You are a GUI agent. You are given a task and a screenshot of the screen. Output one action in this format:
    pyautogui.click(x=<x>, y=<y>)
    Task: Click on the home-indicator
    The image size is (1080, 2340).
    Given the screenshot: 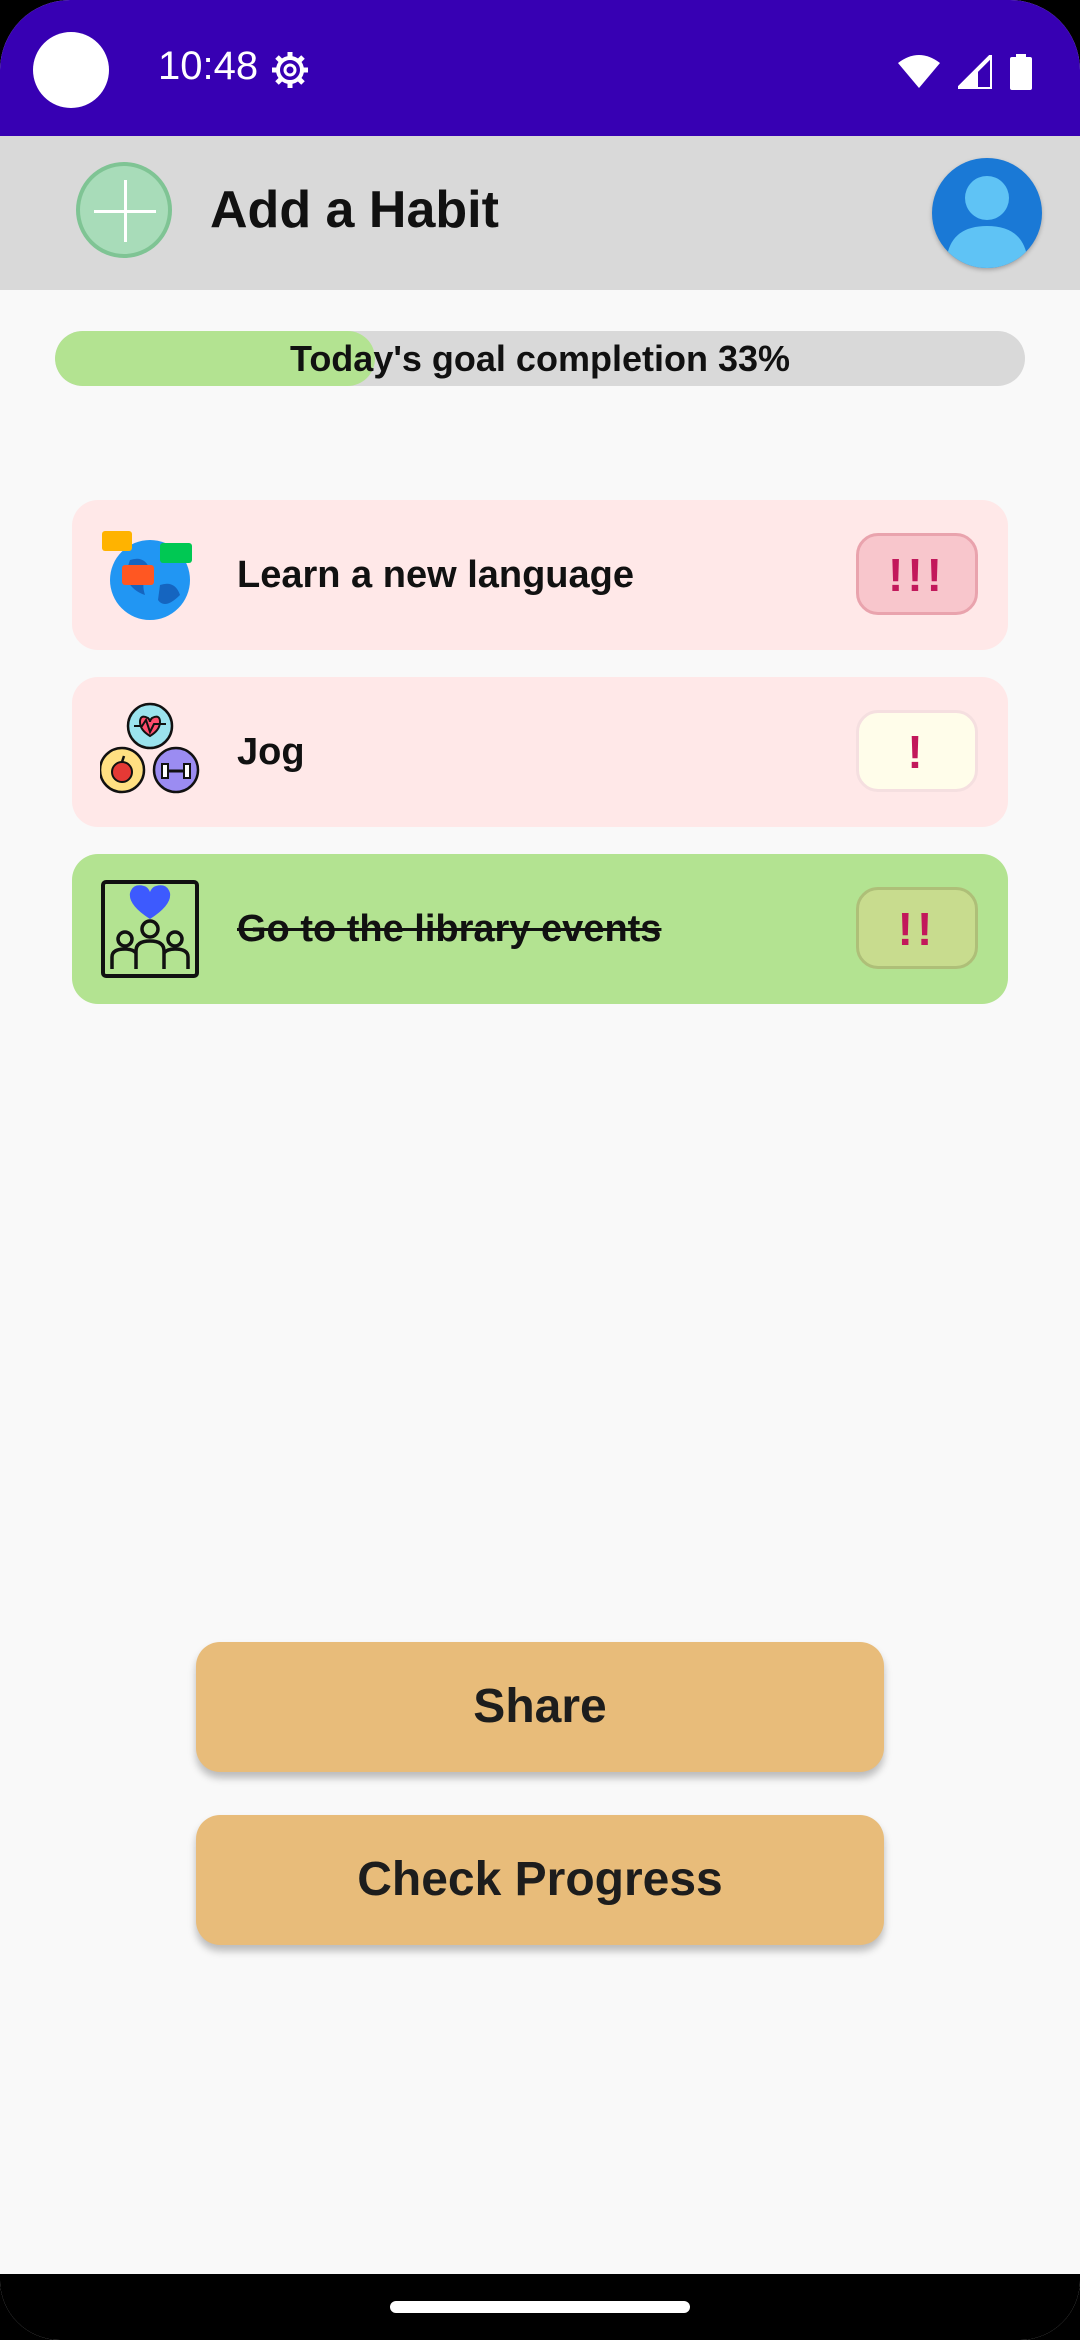 What is the action you would take?
    pyautogui.click(x=540, y=2307)
    